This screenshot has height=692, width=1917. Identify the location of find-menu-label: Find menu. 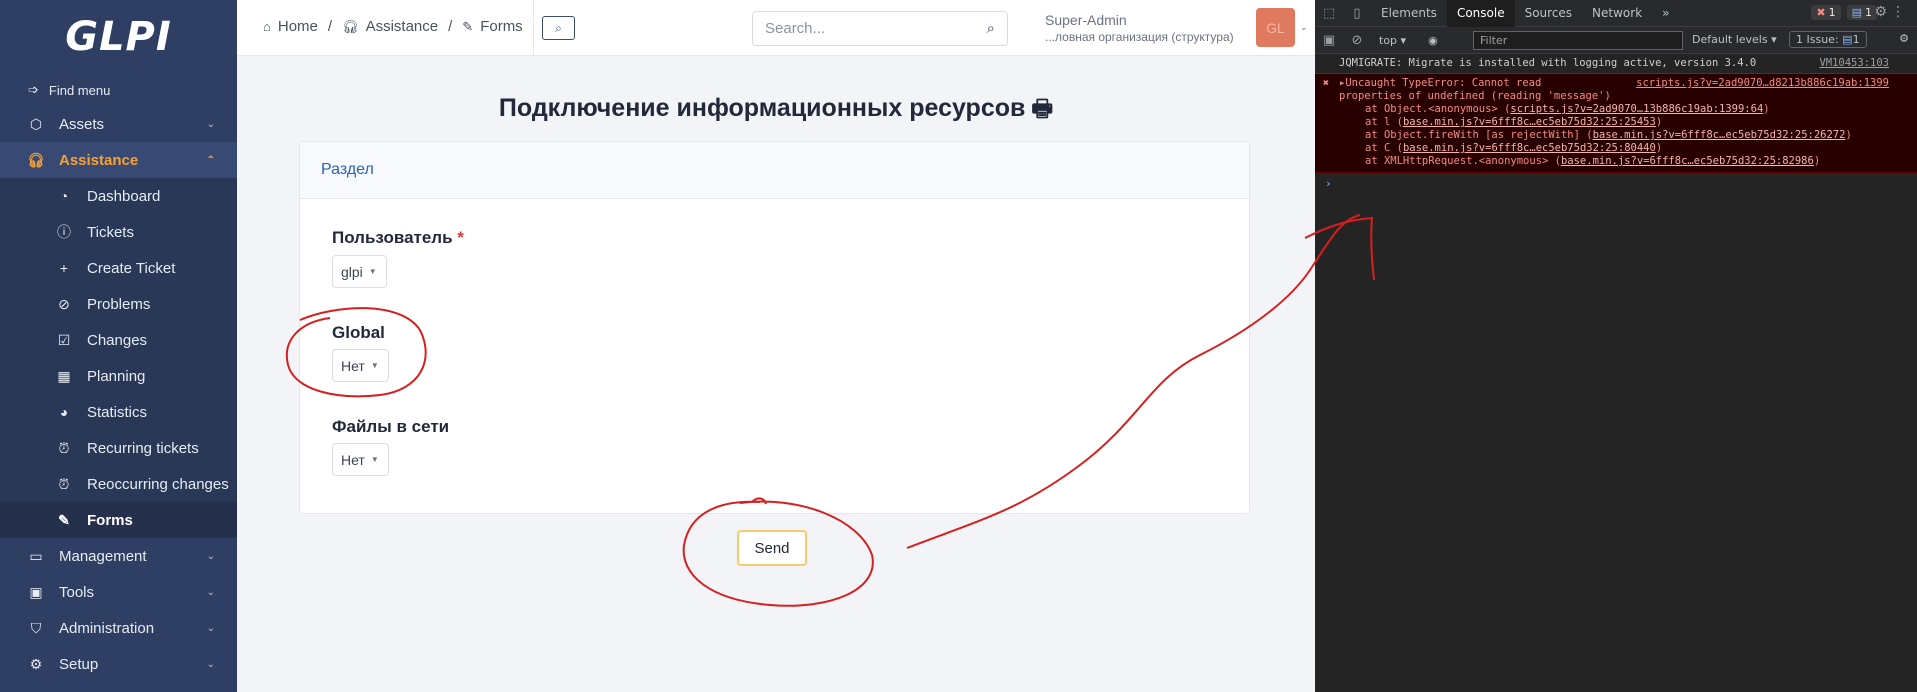
(79, 90).